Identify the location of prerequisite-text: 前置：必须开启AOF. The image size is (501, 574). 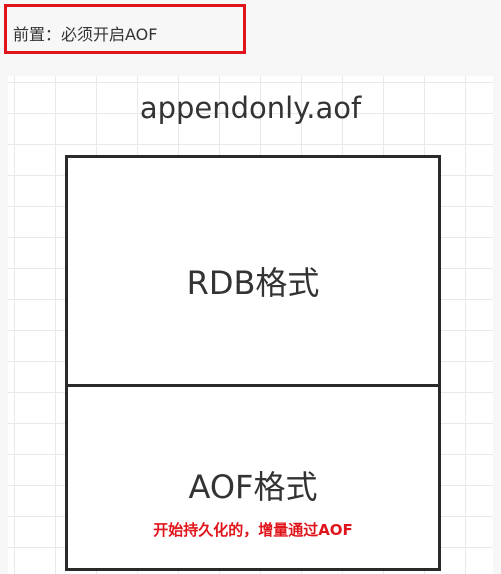
(85, 34).